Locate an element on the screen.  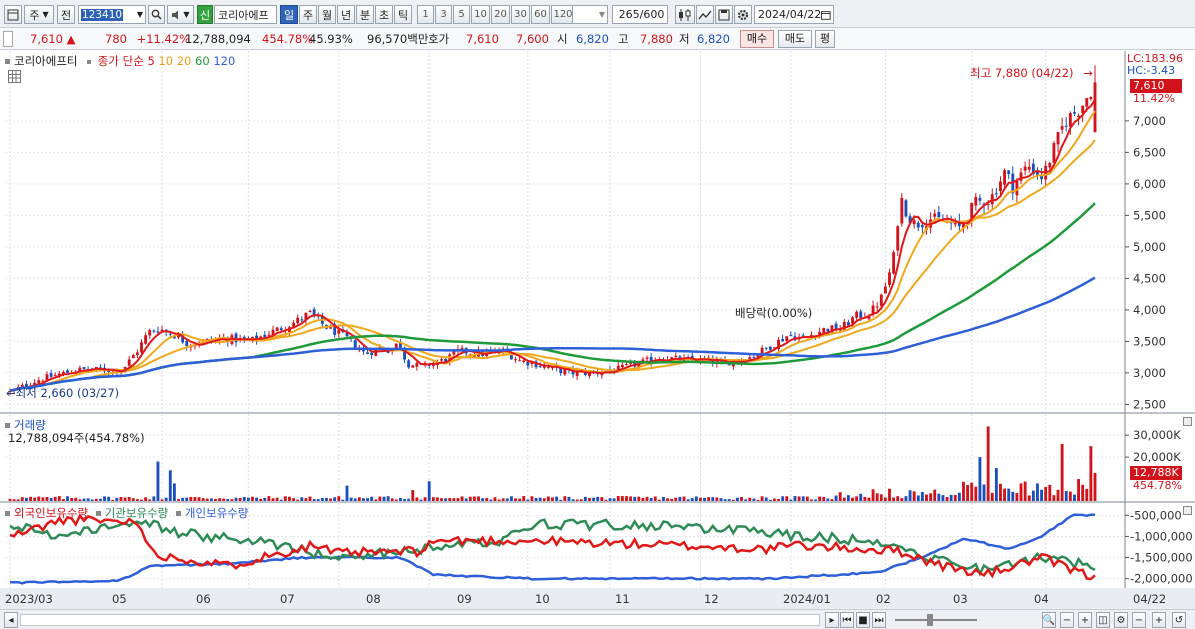
scroll-left-icon: ◂ is located at coordinates (11, 620).